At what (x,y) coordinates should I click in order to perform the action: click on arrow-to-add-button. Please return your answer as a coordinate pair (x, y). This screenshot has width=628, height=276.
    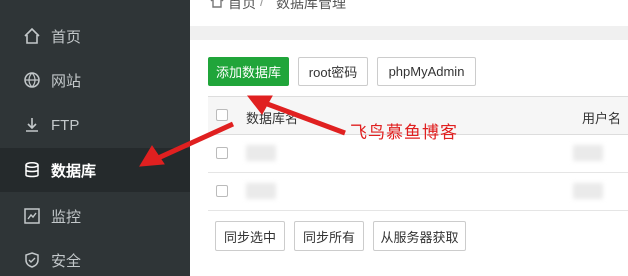
    Looking at the image, I should click on (296, 115).